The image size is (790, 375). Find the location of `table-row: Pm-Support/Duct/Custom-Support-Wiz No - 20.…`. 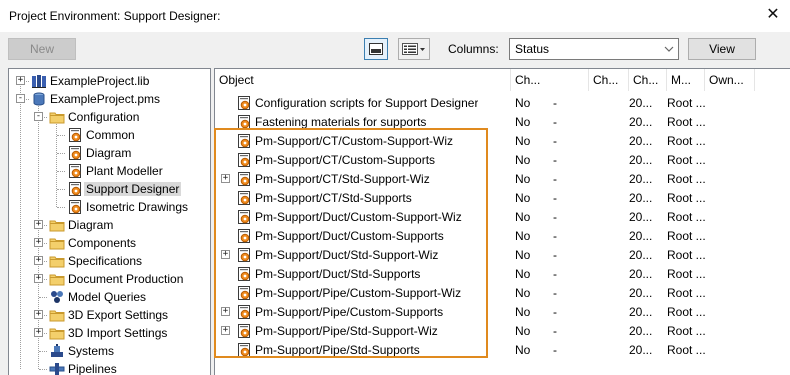

table-row: Pm-Support/Duct/Custom-Support-Wiz No - 20.… is located at coordinates (502, 216).